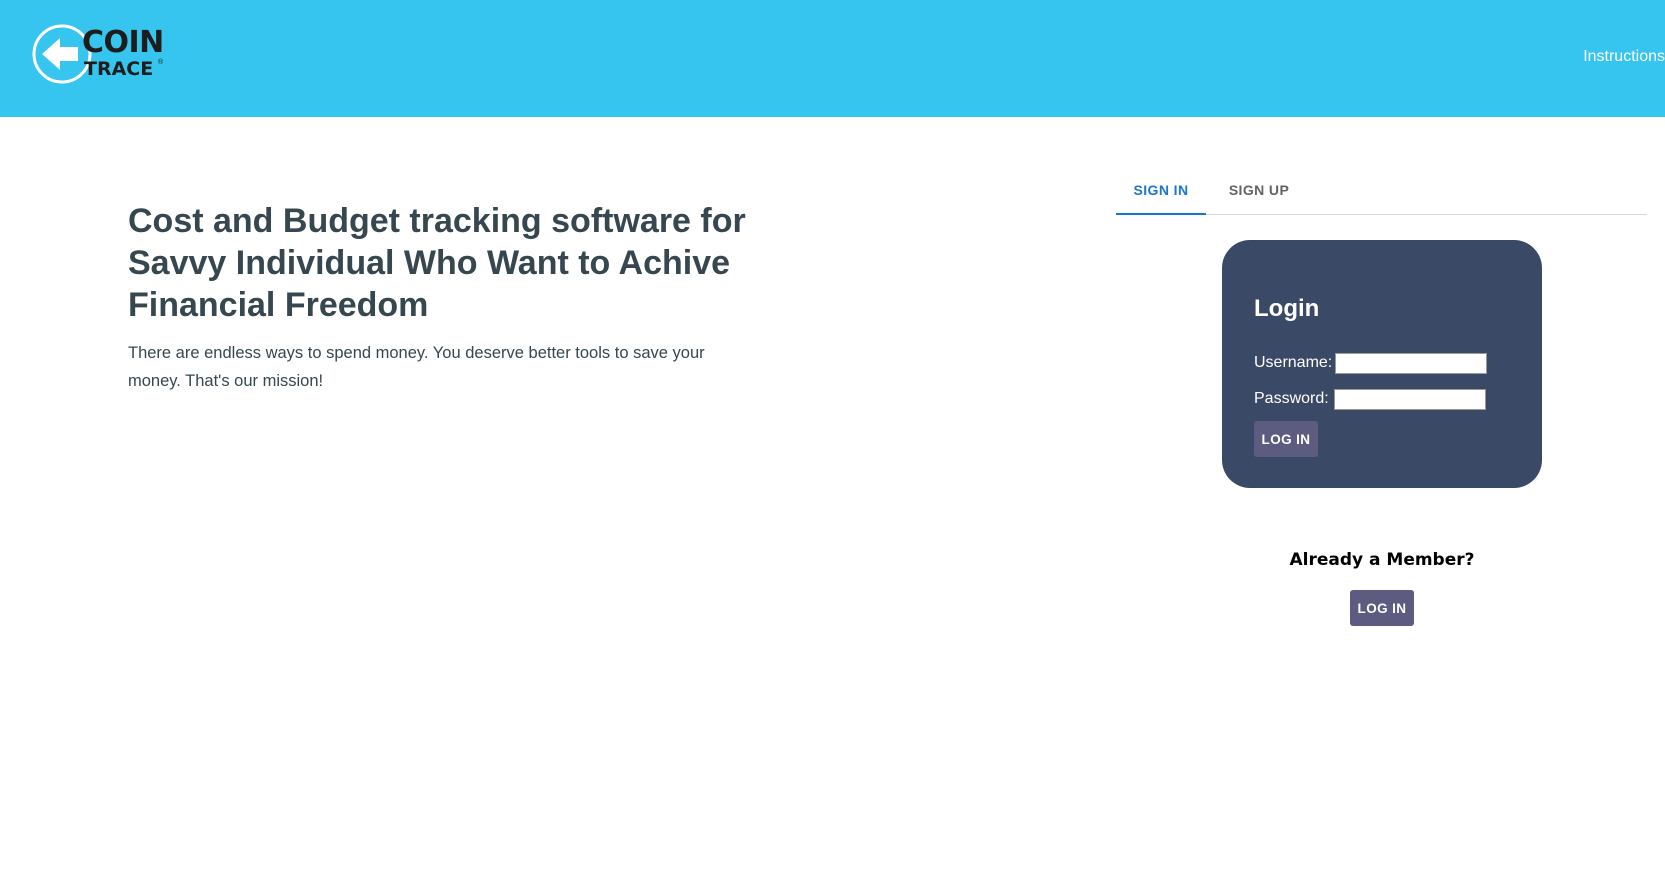 The width and height of the screenshot is (1665, 886). Describe the element at coordinates (1293, 362) in the screenshot. I see `username-label: Username:` at that location.